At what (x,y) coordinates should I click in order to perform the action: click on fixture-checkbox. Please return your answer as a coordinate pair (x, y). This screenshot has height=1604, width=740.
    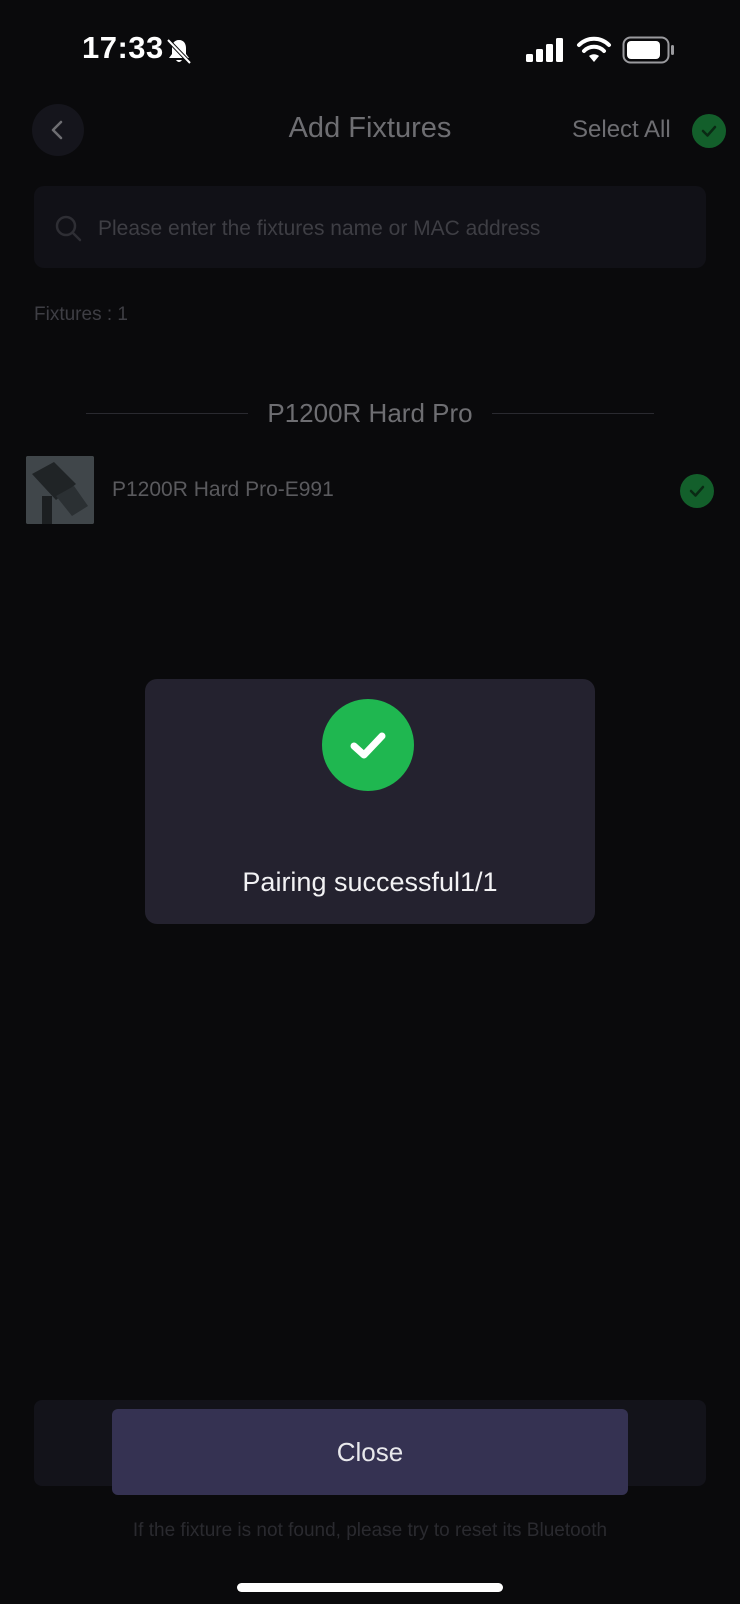
    Looking at the image, I should click on (697, 491).